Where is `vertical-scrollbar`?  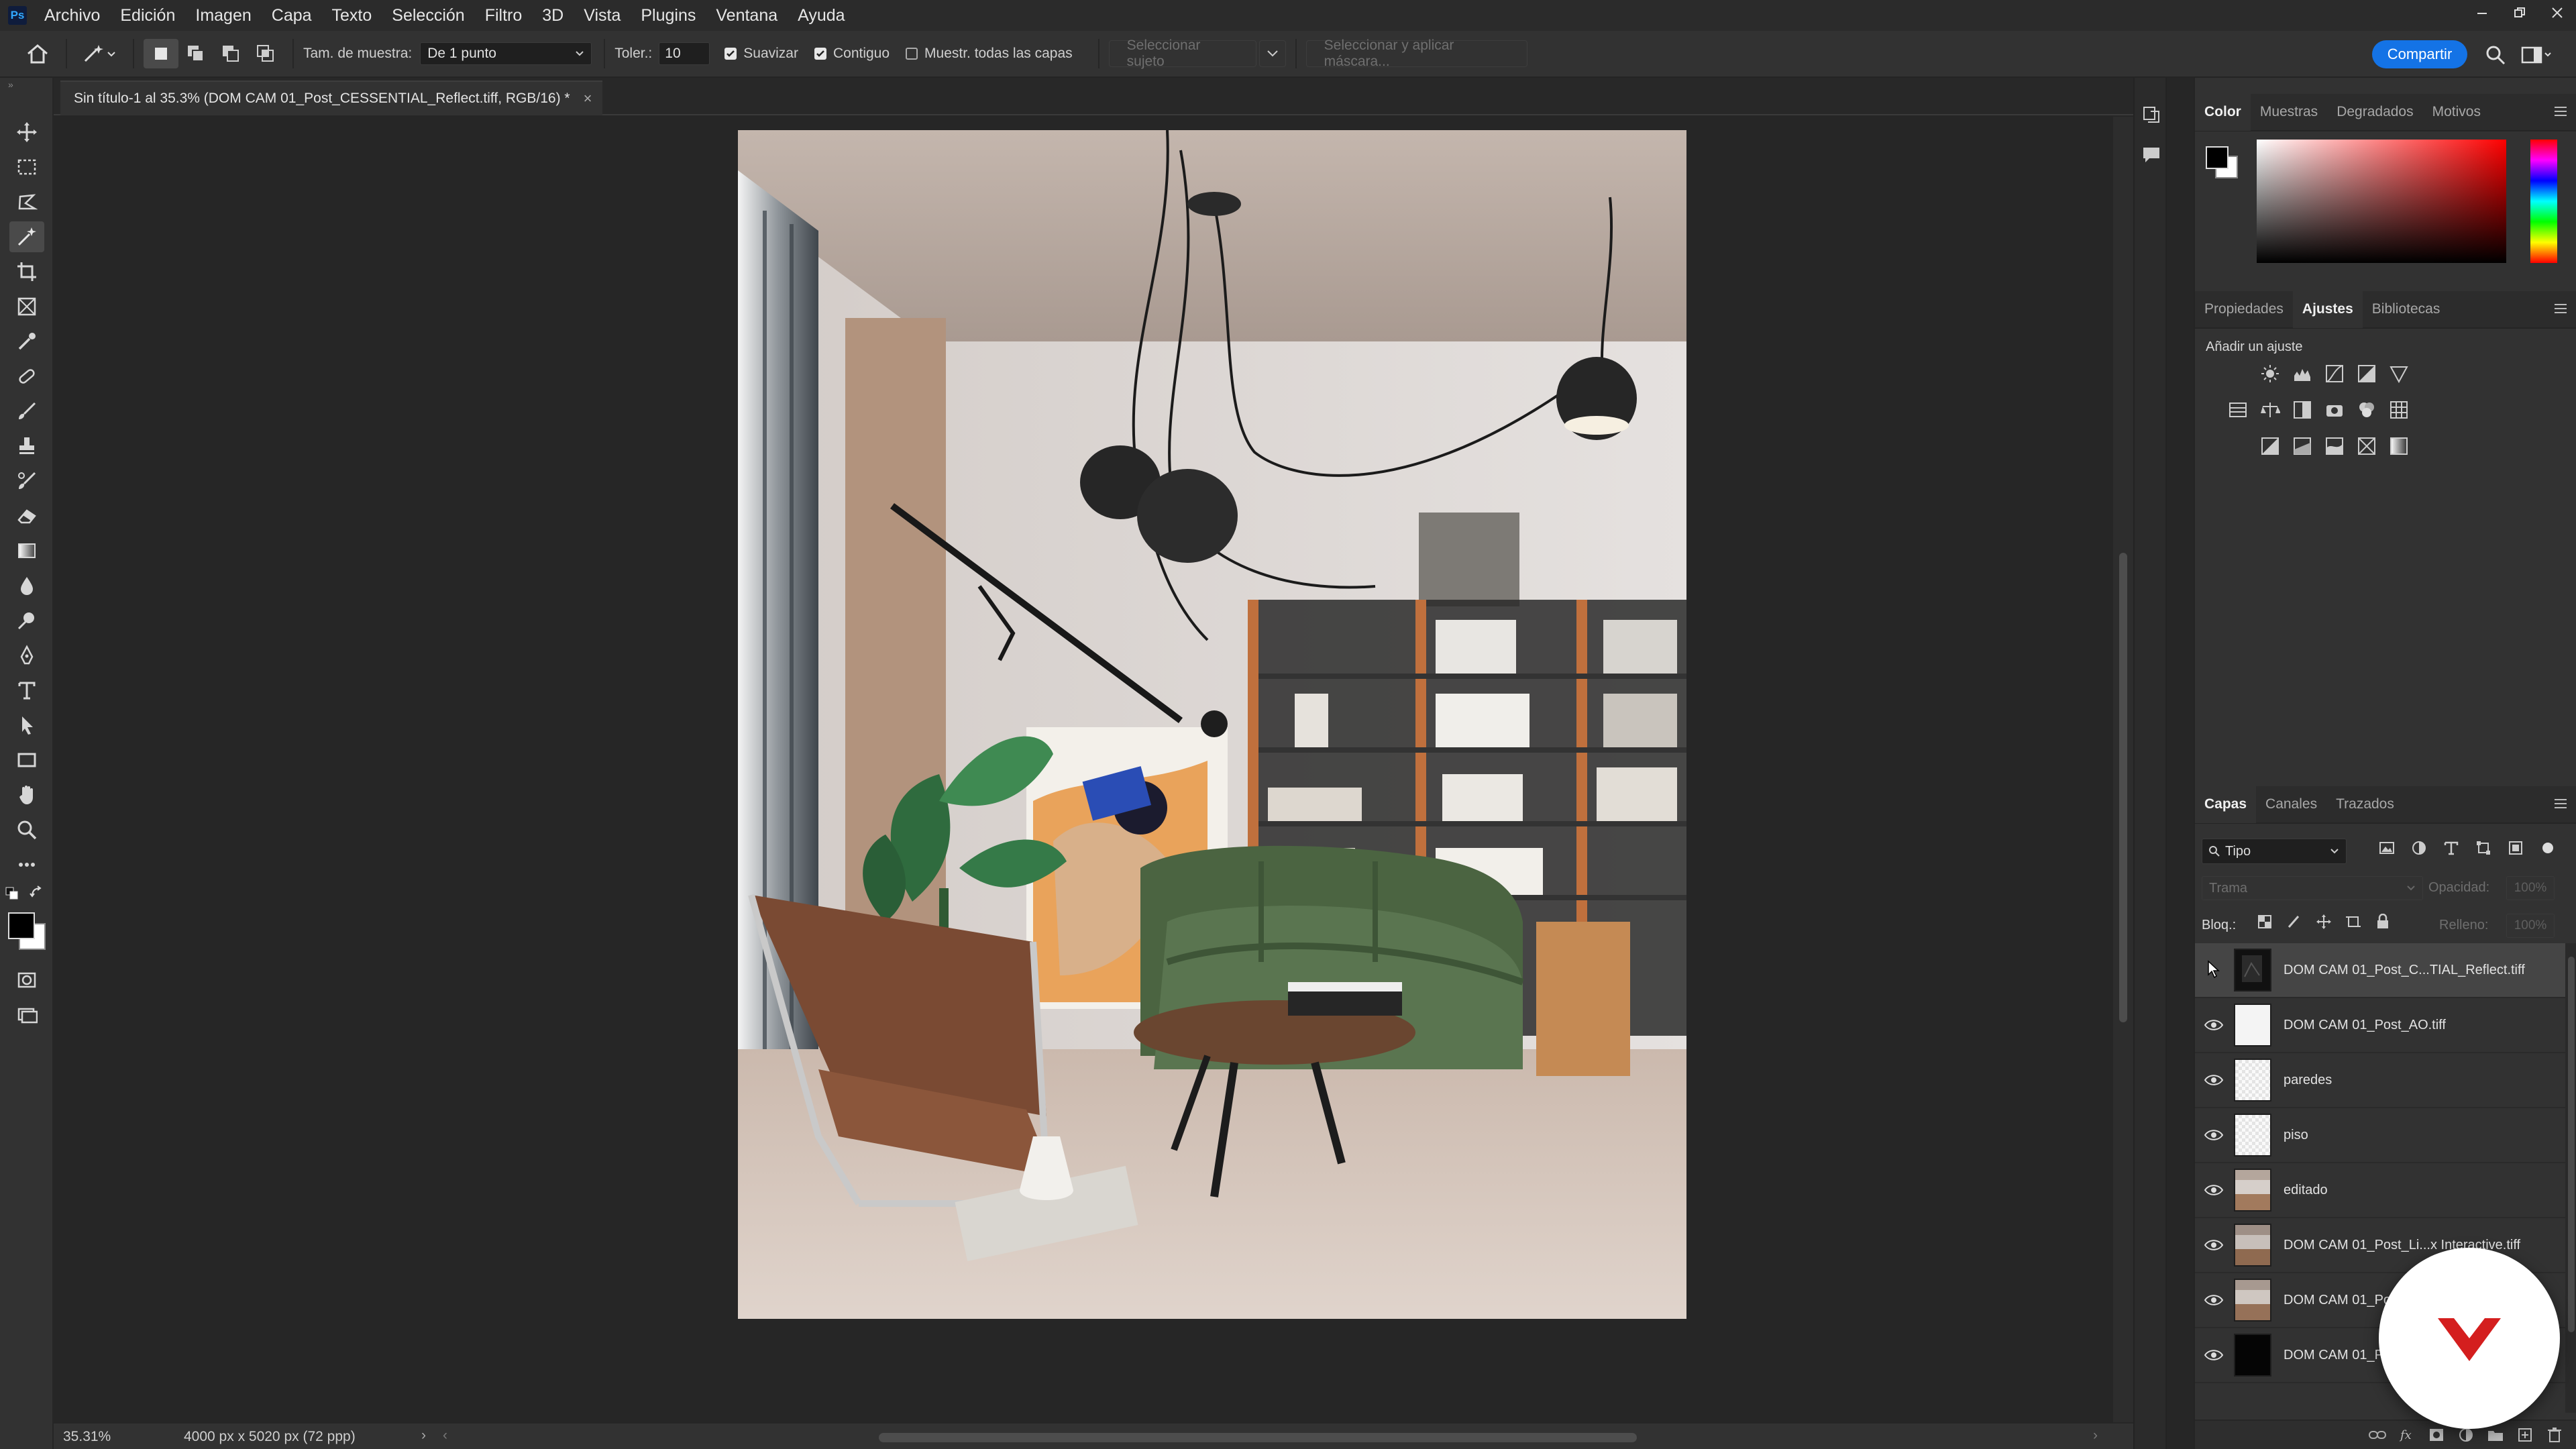 vertical-scrollbar is located at coordinates (2123, 769).